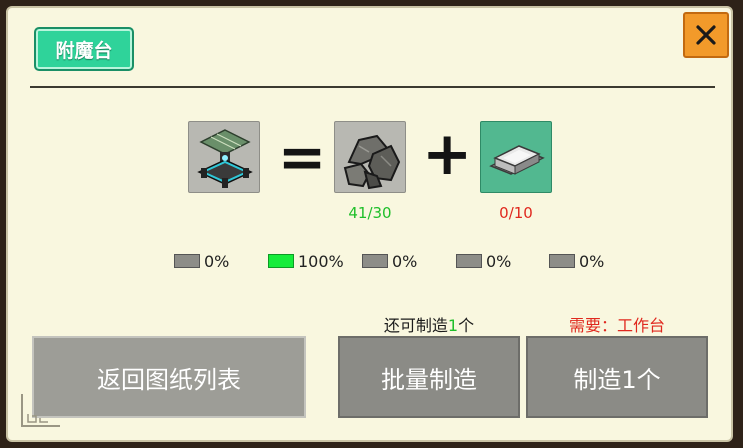 This screenshot has height=448, width=743. I want to click on remaining-craft-count: 还可制造1个, so click(429, 324).